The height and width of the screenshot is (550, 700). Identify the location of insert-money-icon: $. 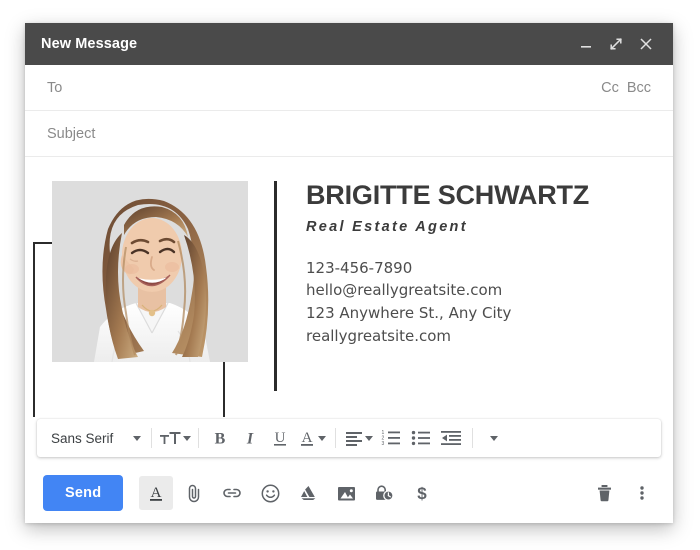
(422, 493).